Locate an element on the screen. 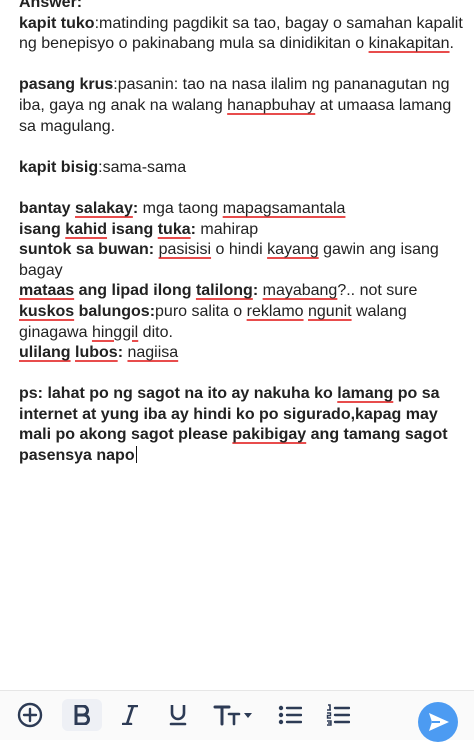  answer-header: Answer: is located at coordinates (51, 5).